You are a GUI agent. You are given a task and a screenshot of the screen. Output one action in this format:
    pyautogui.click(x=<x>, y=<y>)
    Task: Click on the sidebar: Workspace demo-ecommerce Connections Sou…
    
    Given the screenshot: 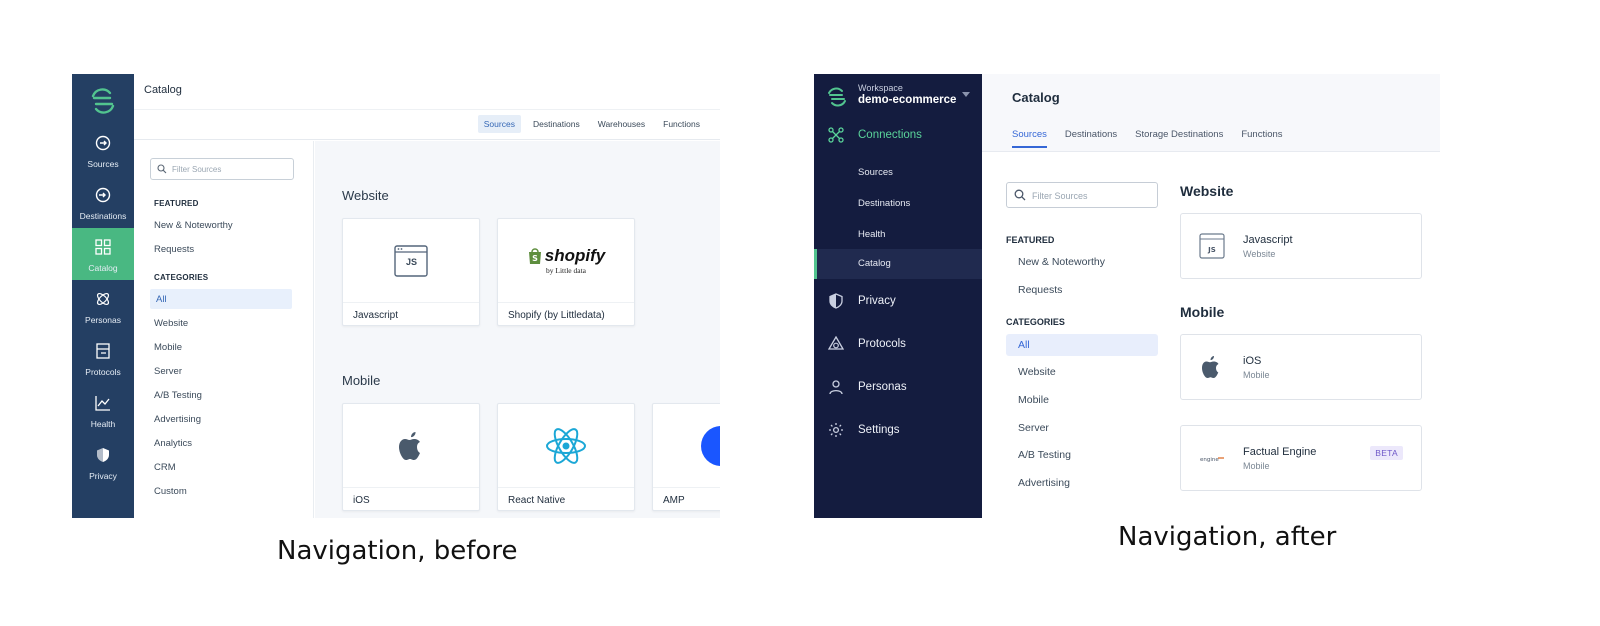 What is the action you would take?
    pyautogui.click(x=898, y=296)
    